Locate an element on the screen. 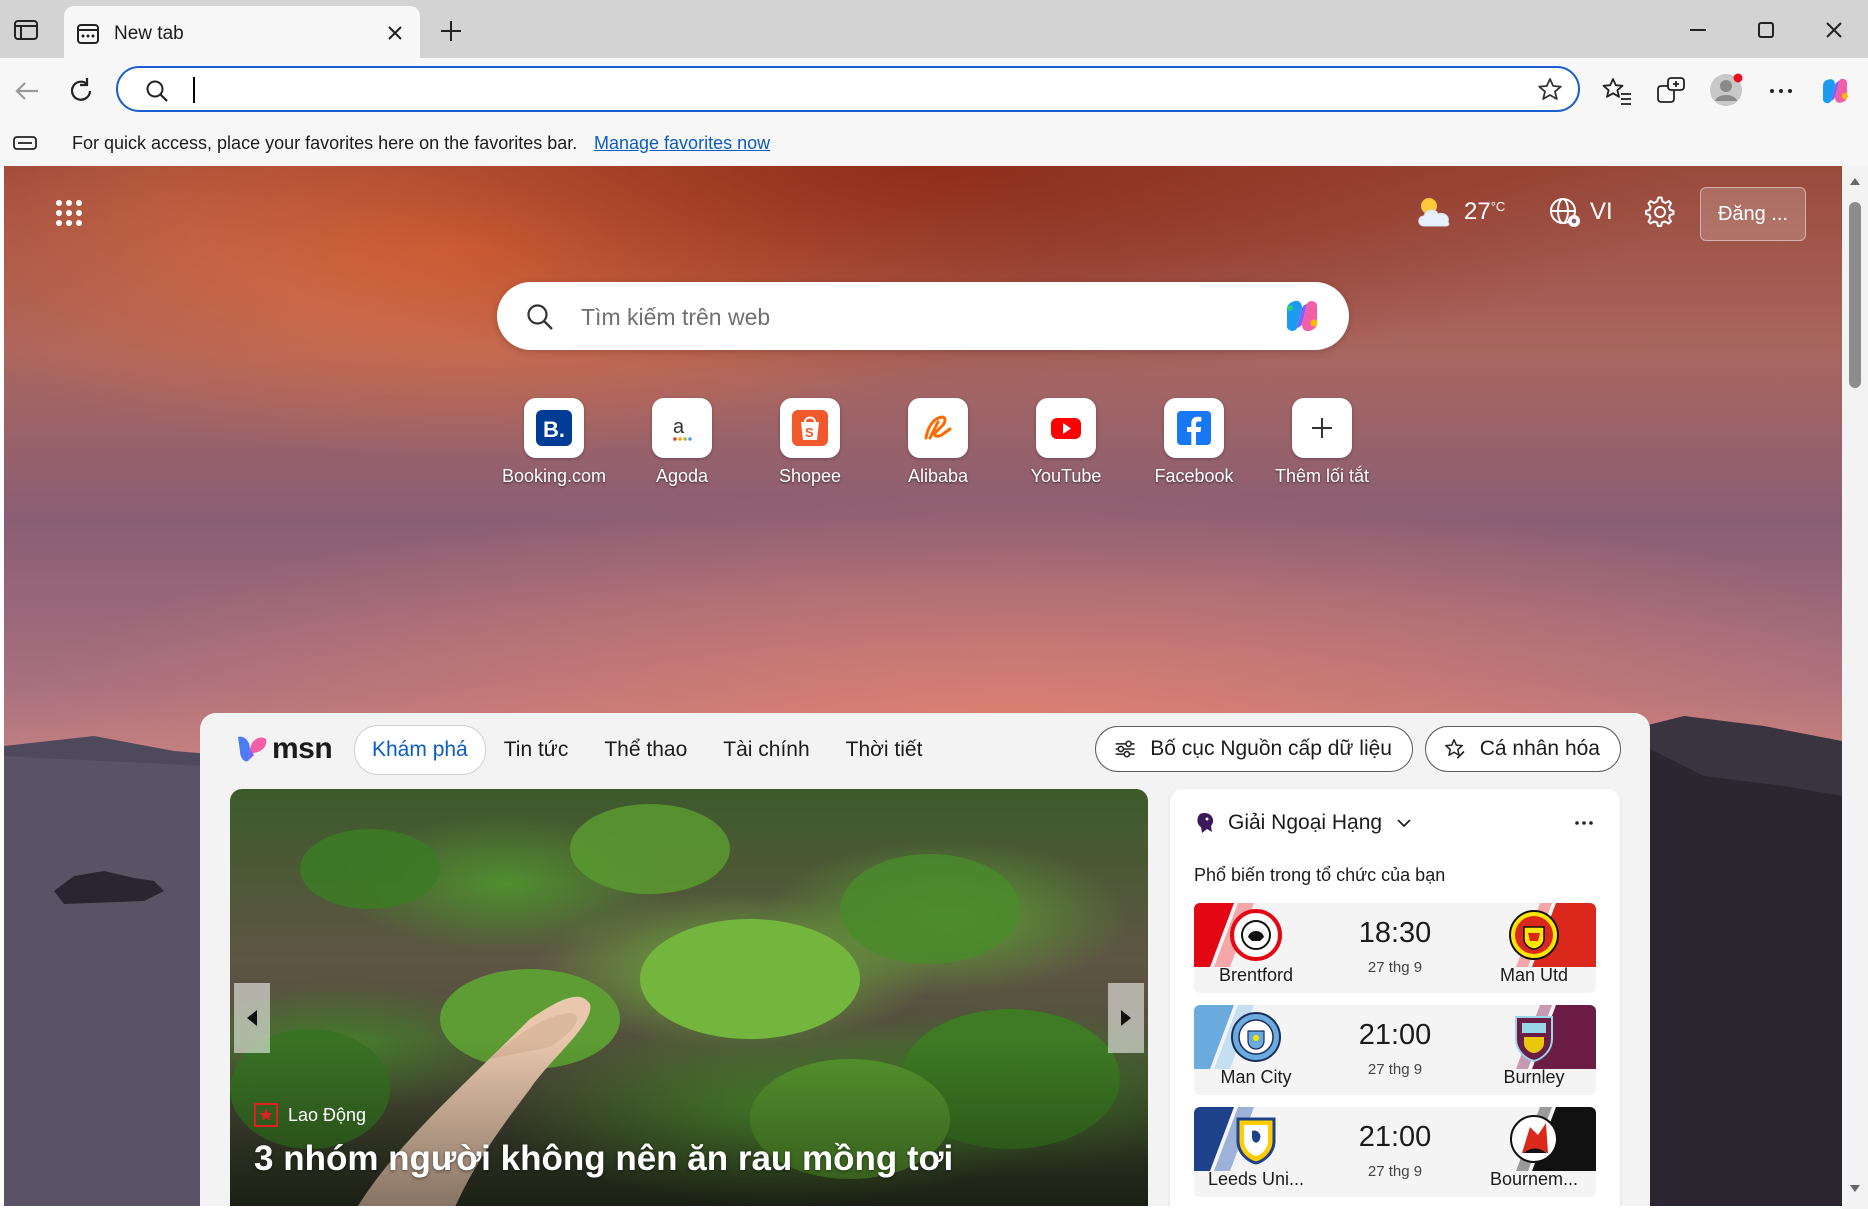 This screenshot has width=1868, height=1209. shortcut-facebook: Facebook is located at coordinates (1194, 442).